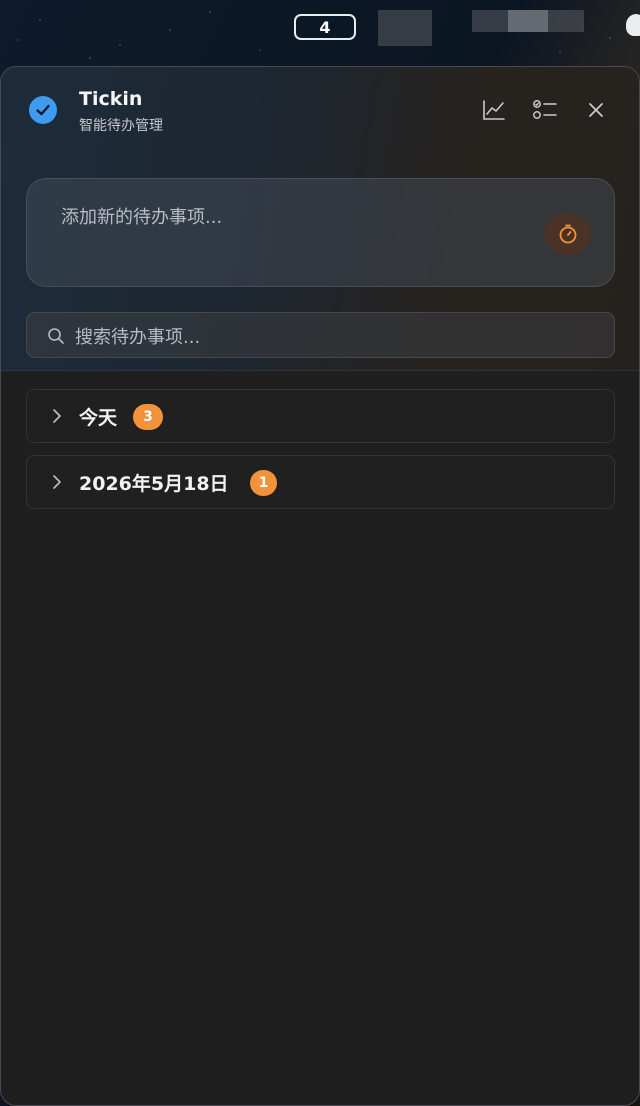 The image size is (640, 1106). What do you see at coordinates (148, 417) in the screenshot?
I see `group-count-badge: 3` at bounding box center [148, 417].